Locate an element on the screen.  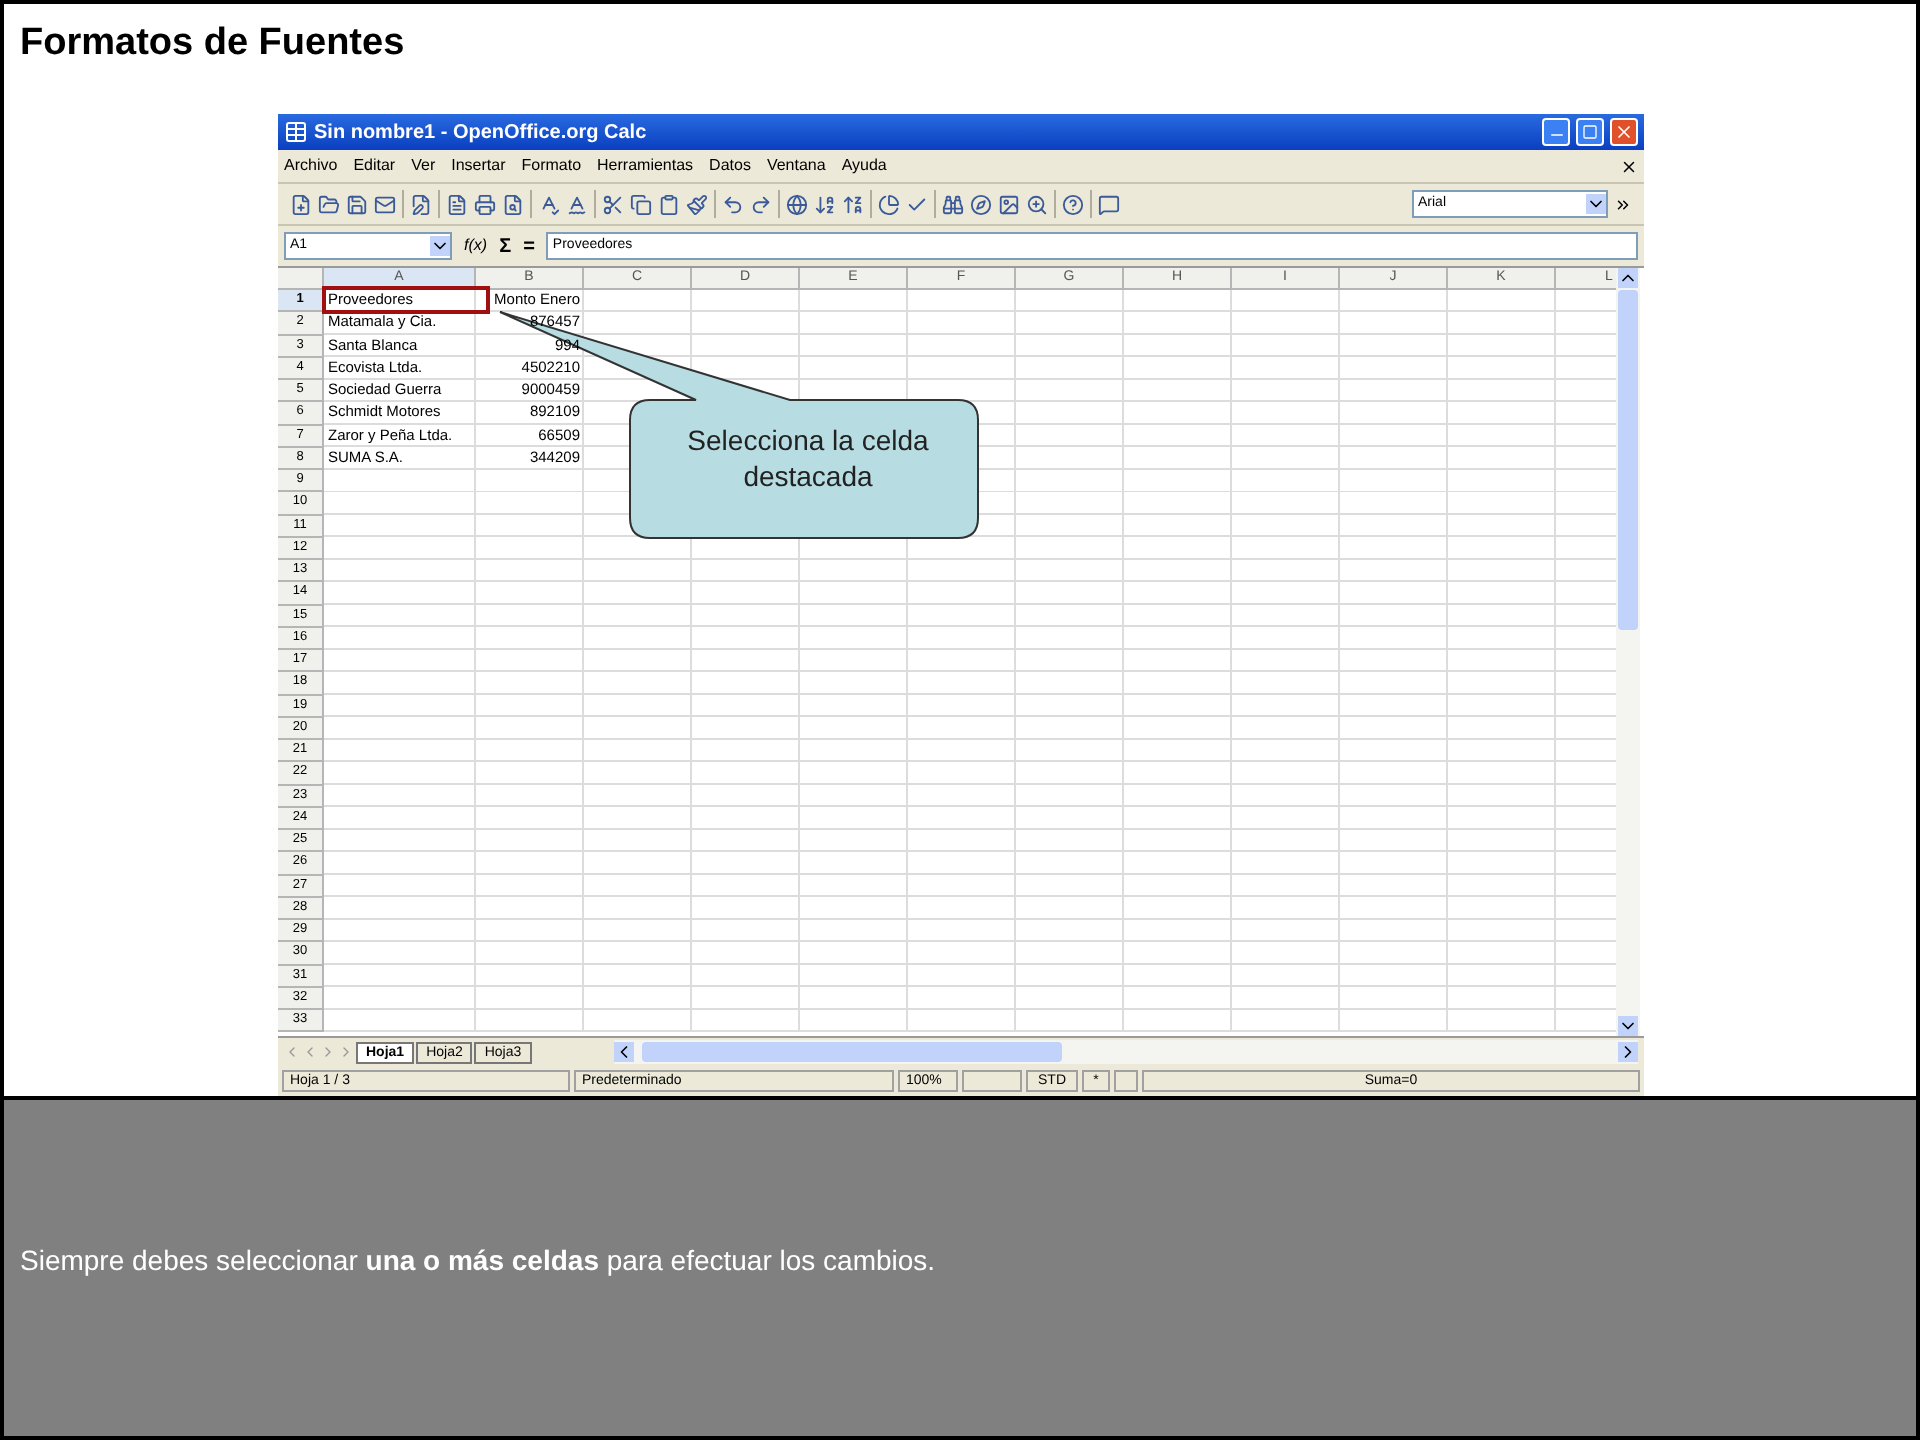
new-document-icon is located at coordinates (301, 204).